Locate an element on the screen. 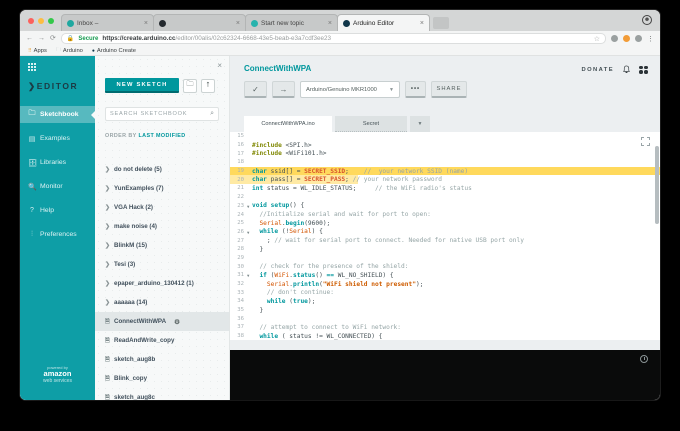 This screenshot has height=431, width=680. folder-row: ❯ VGA Hack (2) is located at coordinates (162, 207).